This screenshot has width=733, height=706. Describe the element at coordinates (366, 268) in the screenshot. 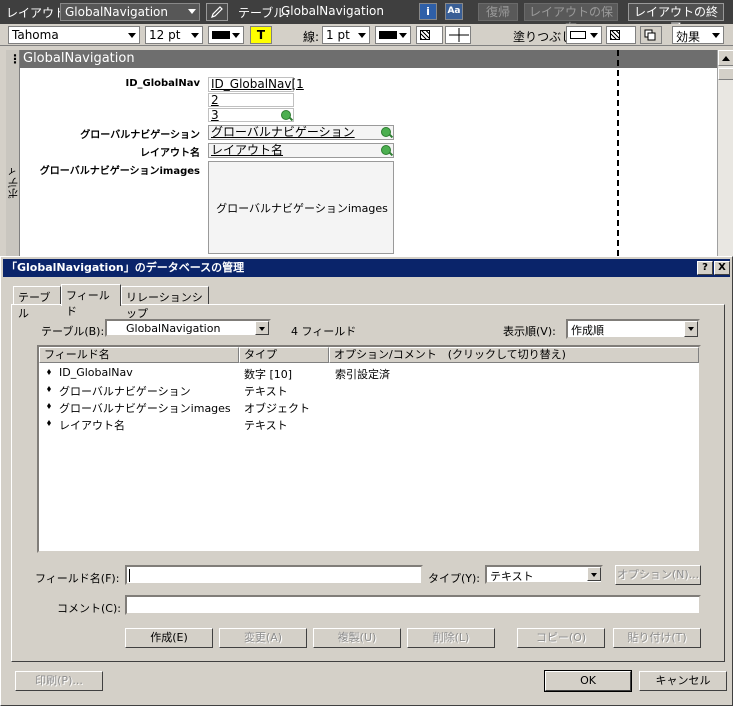

I see `dialog-titlebar: 「GlobalNavigation」のデータベースの管理 ? X` at that location.